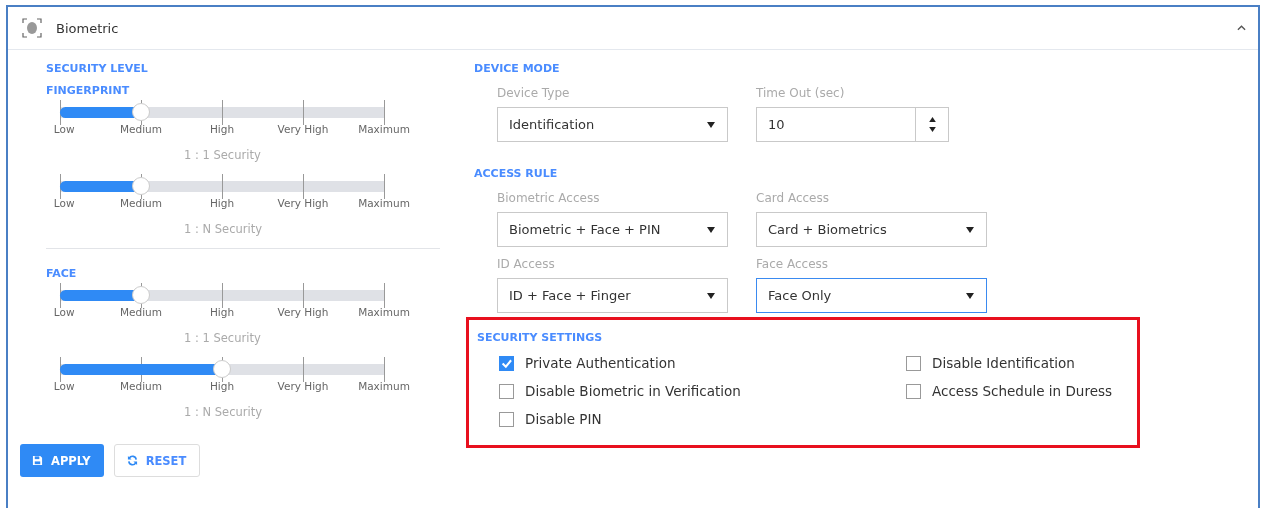 This screenshot has height=508, width=1263. Describe the element at coordinates (61, 274) in the screenshot. I see `group-heading: FACE` at that location.